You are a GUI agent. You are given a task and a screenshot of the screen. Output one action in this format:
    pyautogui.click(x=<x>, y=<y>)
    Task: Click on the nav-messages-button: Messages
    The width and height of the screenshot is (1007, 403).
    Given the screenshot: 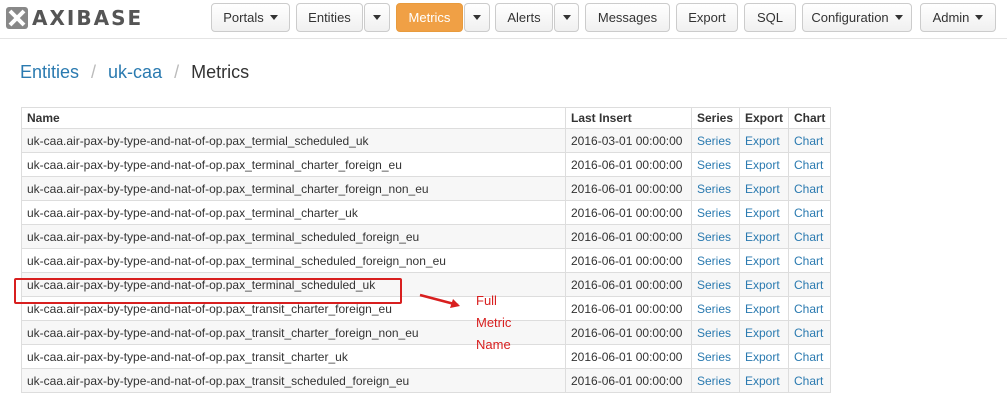 What is the action you would take?
    pyautogui.click(x=627, y=17)
    